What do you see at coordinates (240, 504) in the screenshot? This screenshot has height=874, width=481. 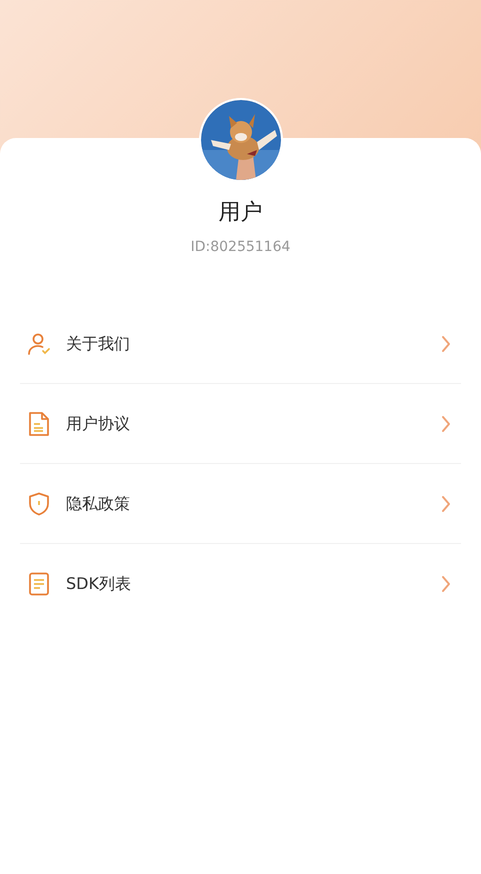 I see `menu-item: 隐私政策` at bounding box center [240, 504].